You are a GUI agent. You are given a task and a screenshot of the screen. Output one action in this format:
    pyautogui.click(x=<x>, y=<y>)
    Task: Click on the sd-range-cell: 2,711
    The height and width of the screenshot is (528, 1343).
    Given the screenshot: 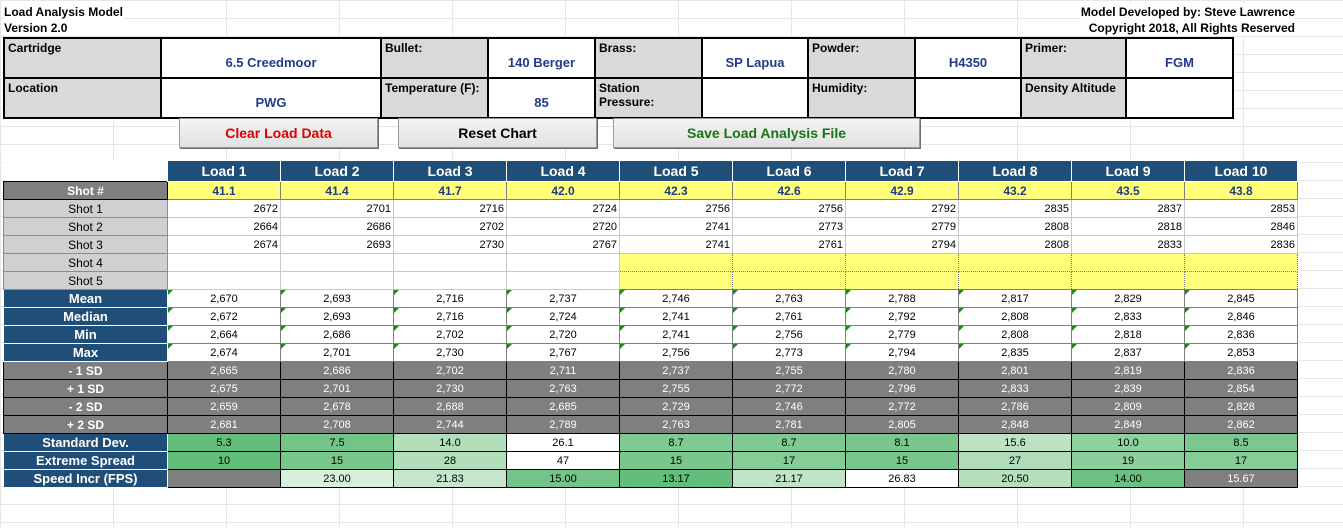 What is the action you would take?
    pyautogui.click(x=563, y=370)
    